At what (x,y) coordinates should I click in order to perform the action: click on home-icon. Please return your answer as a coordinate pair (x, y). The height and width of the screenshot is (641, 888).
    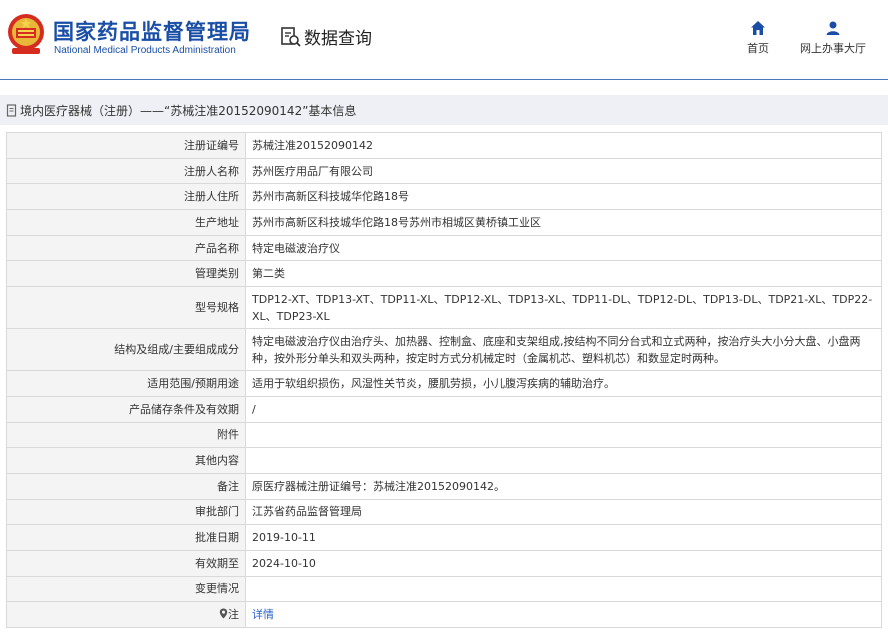
    Looking at the image, I should click on (758, 28).